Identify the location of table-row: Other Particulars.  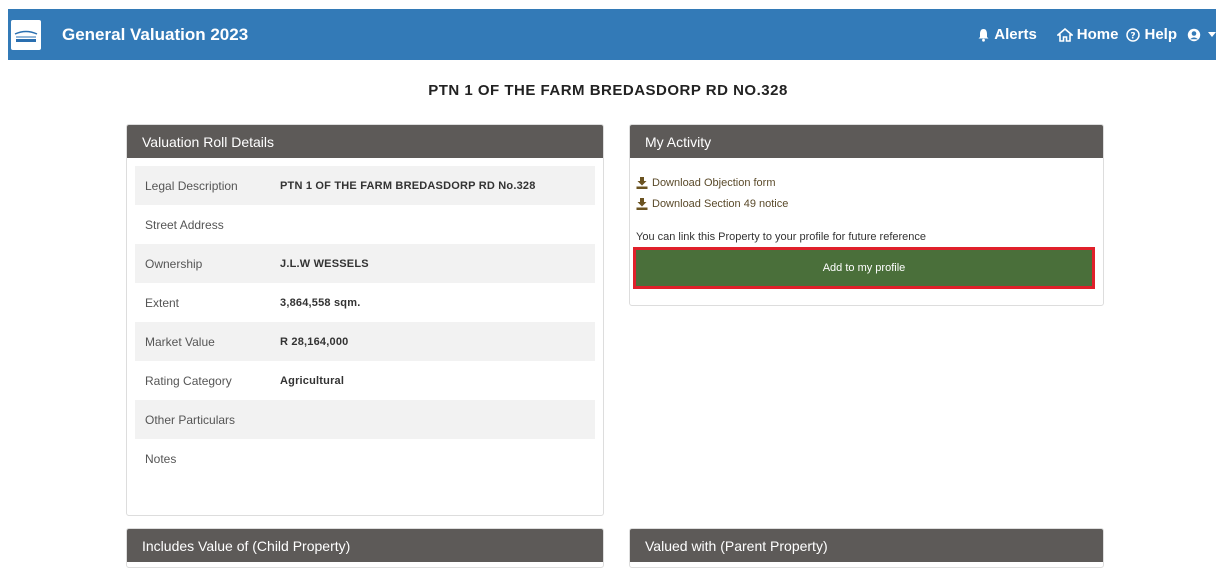
(365, 419).